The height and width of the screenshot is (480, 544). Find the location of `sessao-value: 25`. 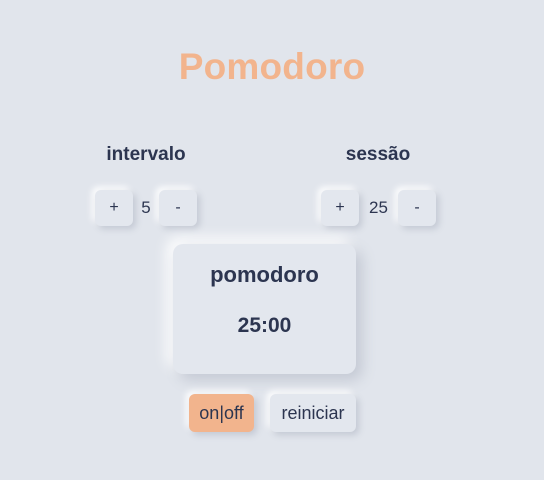

sessao-value: 25 is located at coordinates (378, 207).